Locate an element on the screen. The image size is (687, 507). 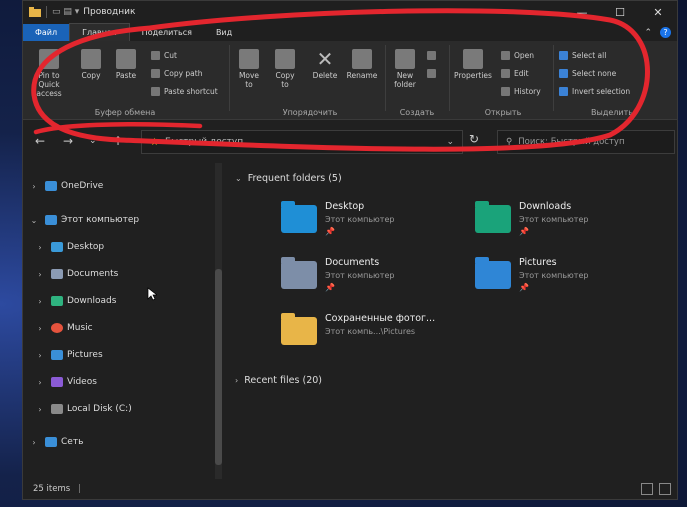
new-folder-button: New folder is located at coordinates (405, 69).